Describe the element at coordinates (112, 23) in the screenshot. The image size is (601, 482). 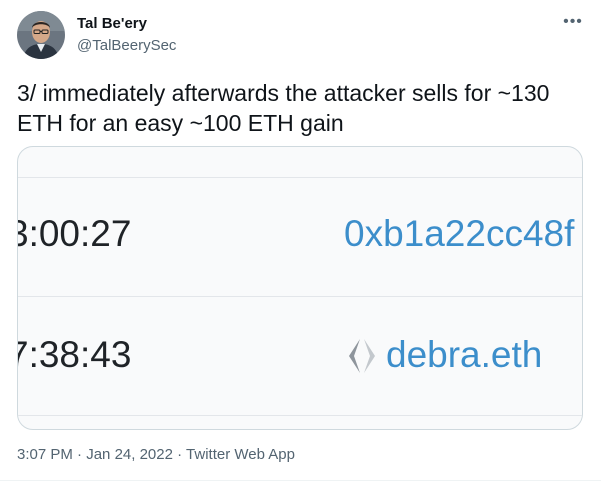
I see `author-name: Tal Be'ery` at that location.